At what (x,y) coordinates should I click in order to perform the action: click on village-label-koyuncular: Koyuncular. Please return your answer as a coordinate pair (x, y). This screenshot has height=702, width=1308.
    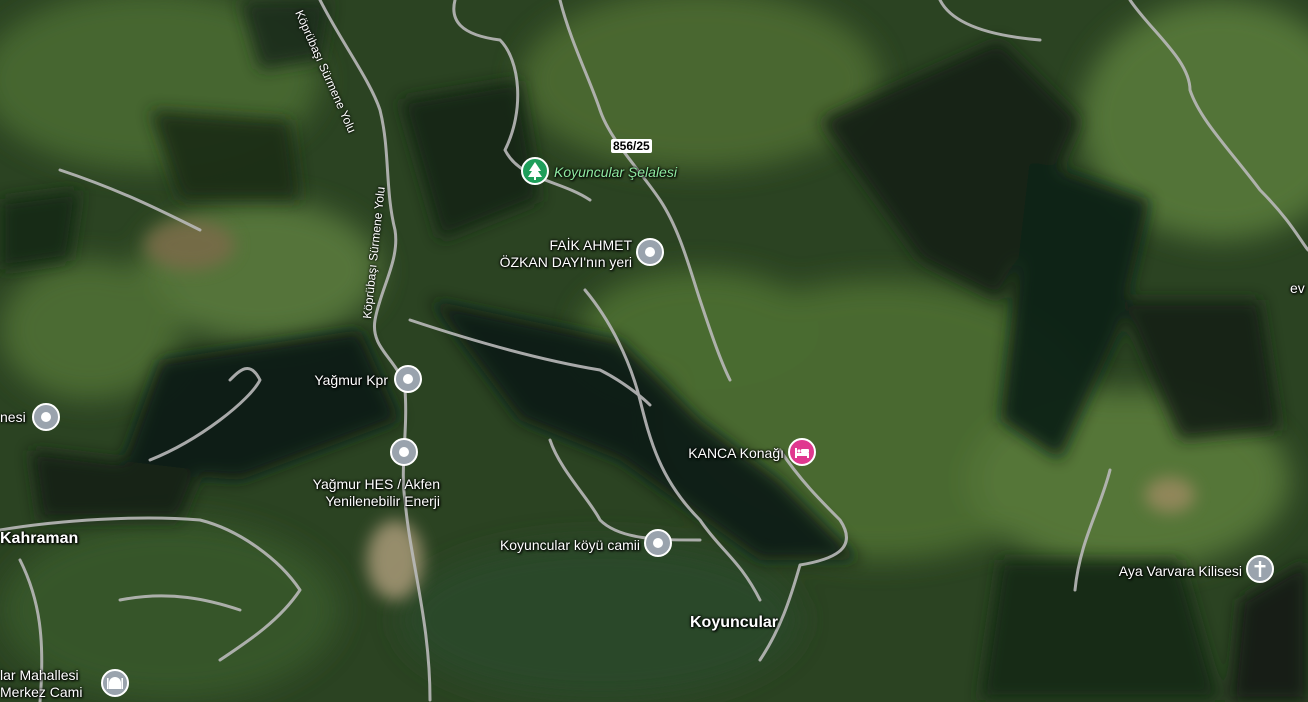
    Looking at the image, I should click on (734, 623).